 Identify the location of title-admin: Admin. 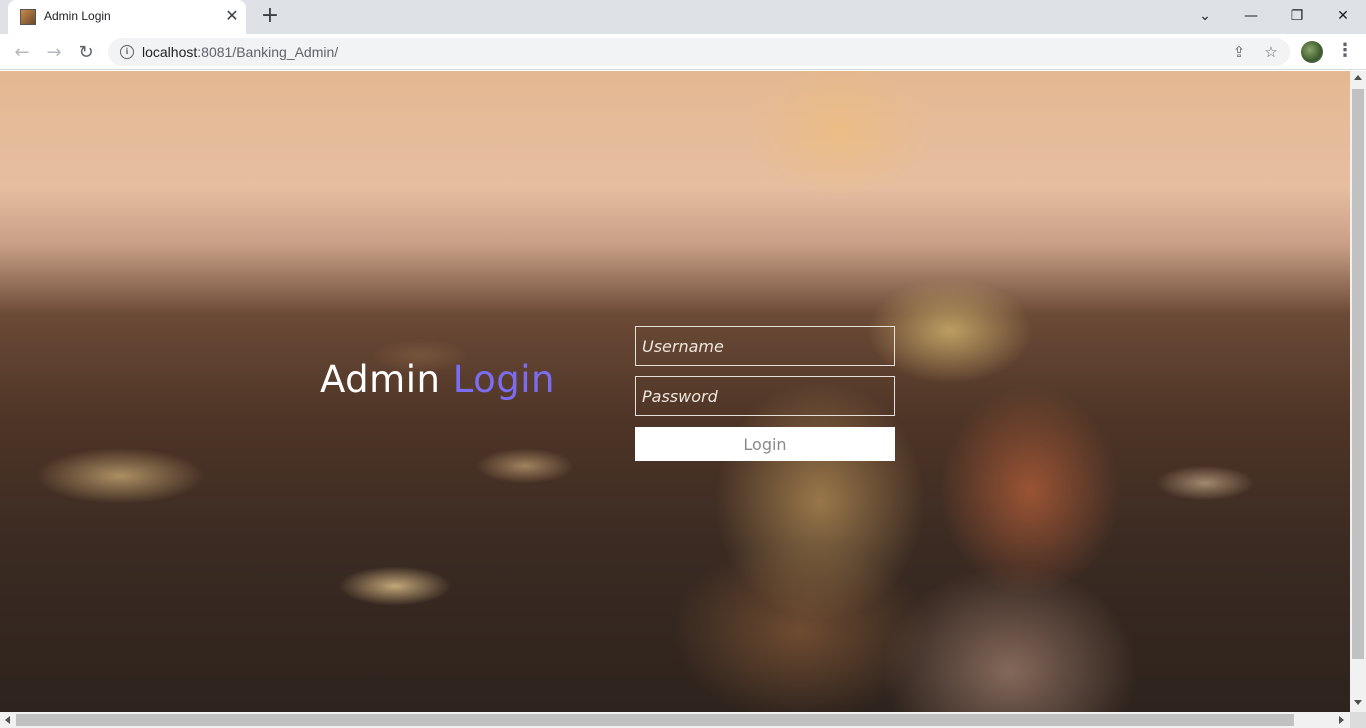
(386, 379).